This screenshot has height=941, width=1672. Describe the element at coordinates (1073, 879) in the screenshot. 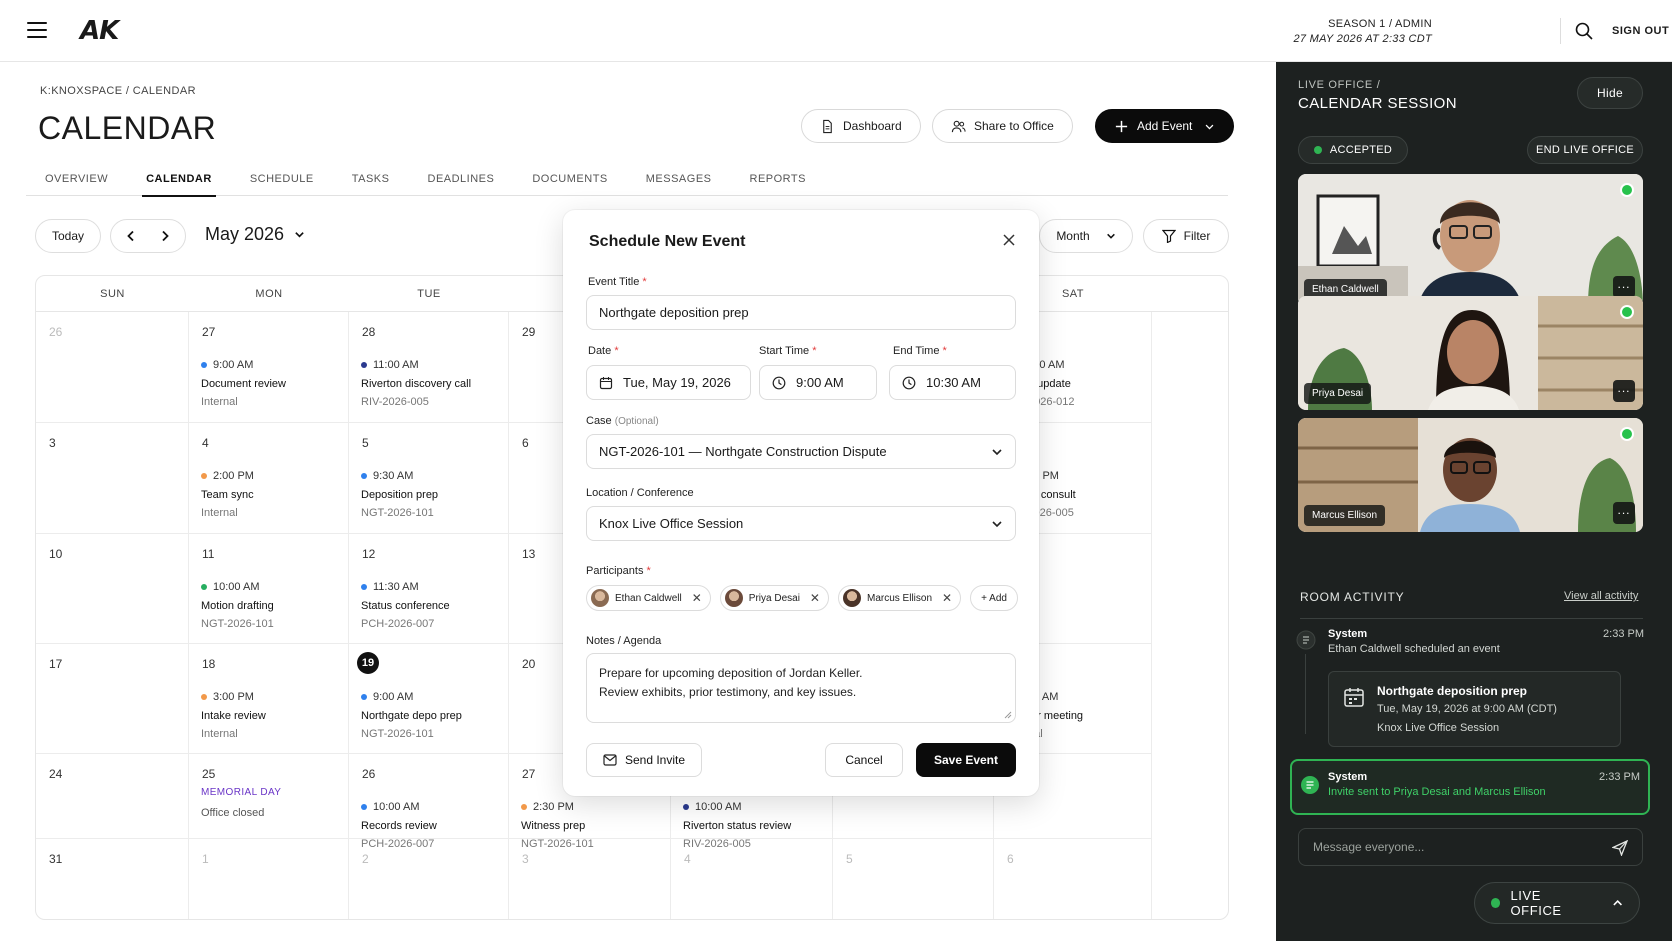

I see `day-cell: 6` at that location.